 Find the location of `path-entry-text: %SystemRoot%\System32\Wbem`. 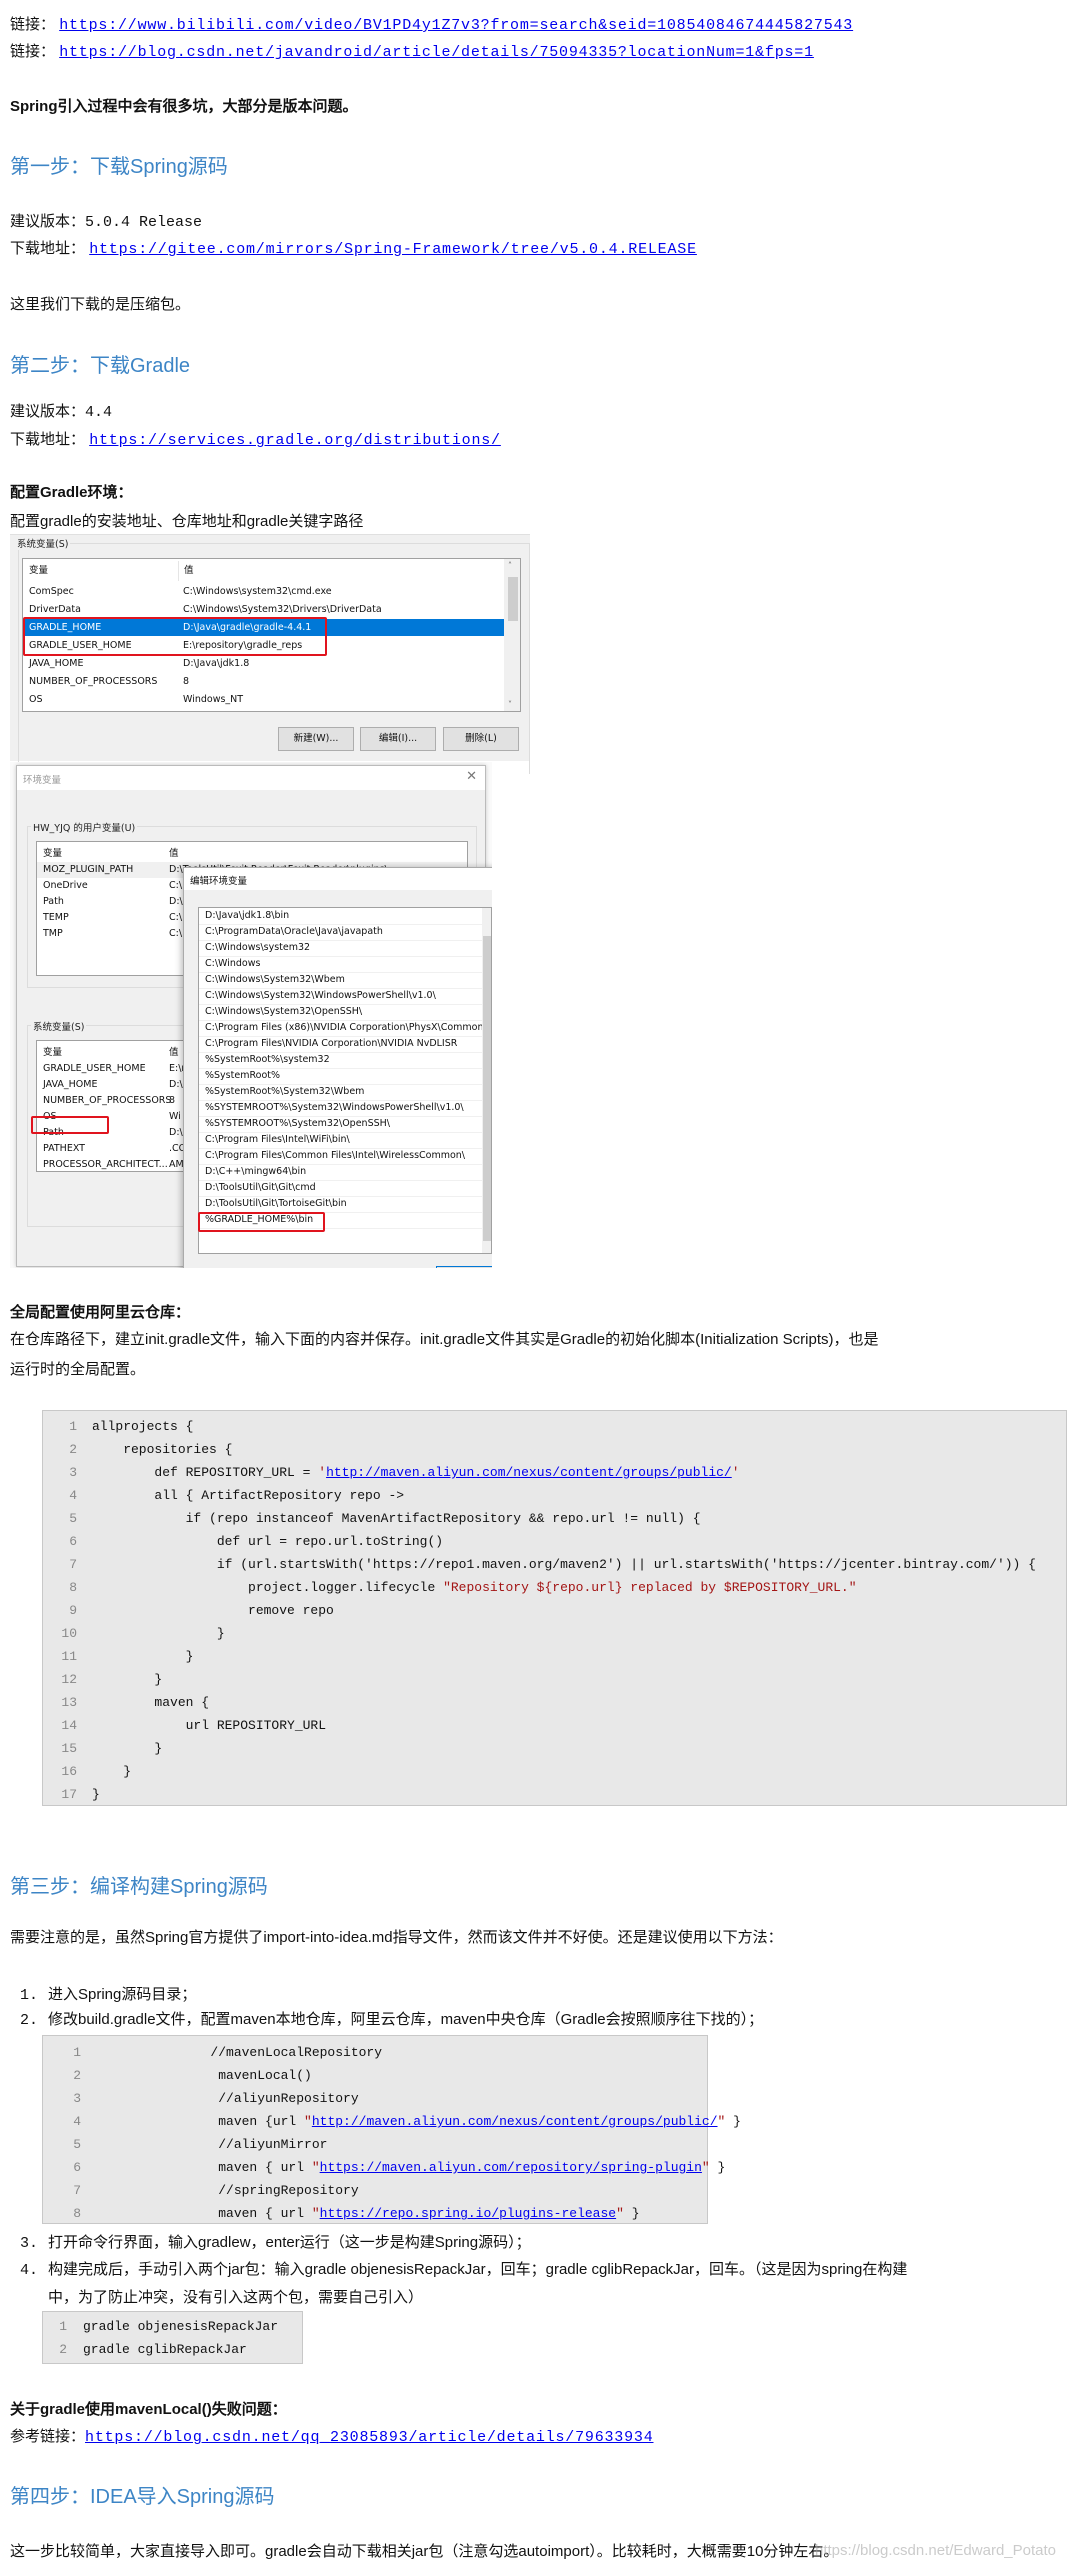

path-entry-text: %SystemRoot%\System32\Wbem is located at coordinates (285, 1091).